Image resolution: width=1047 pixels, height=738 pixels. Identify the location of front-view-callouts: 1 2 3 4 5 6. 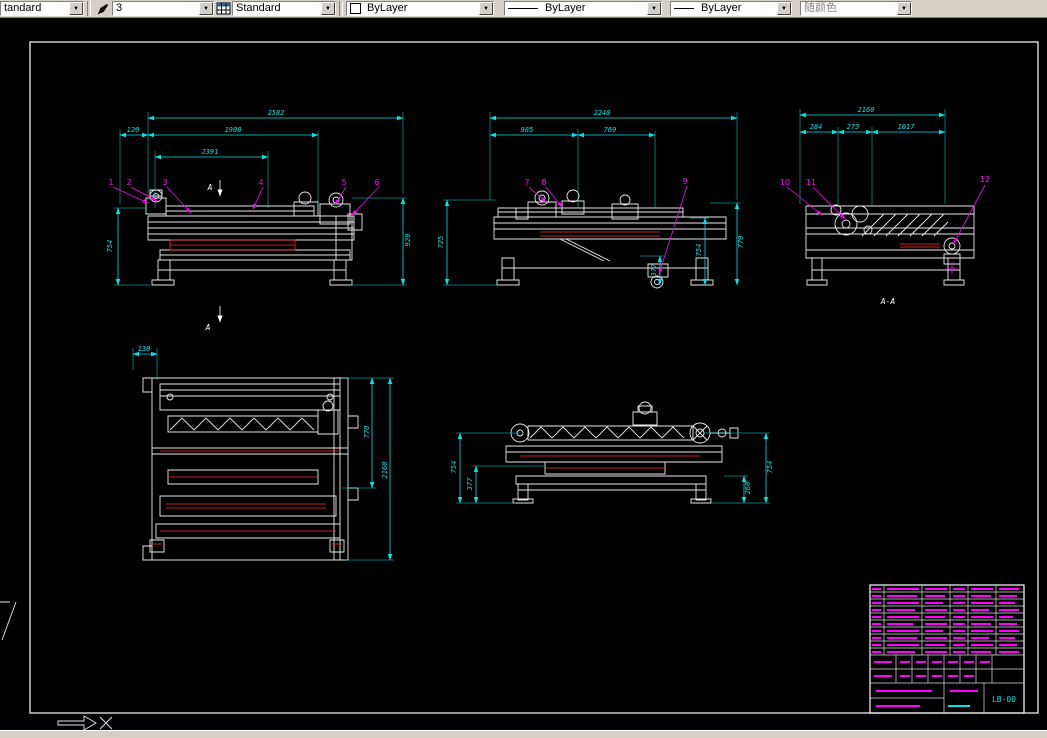
(244, 197).